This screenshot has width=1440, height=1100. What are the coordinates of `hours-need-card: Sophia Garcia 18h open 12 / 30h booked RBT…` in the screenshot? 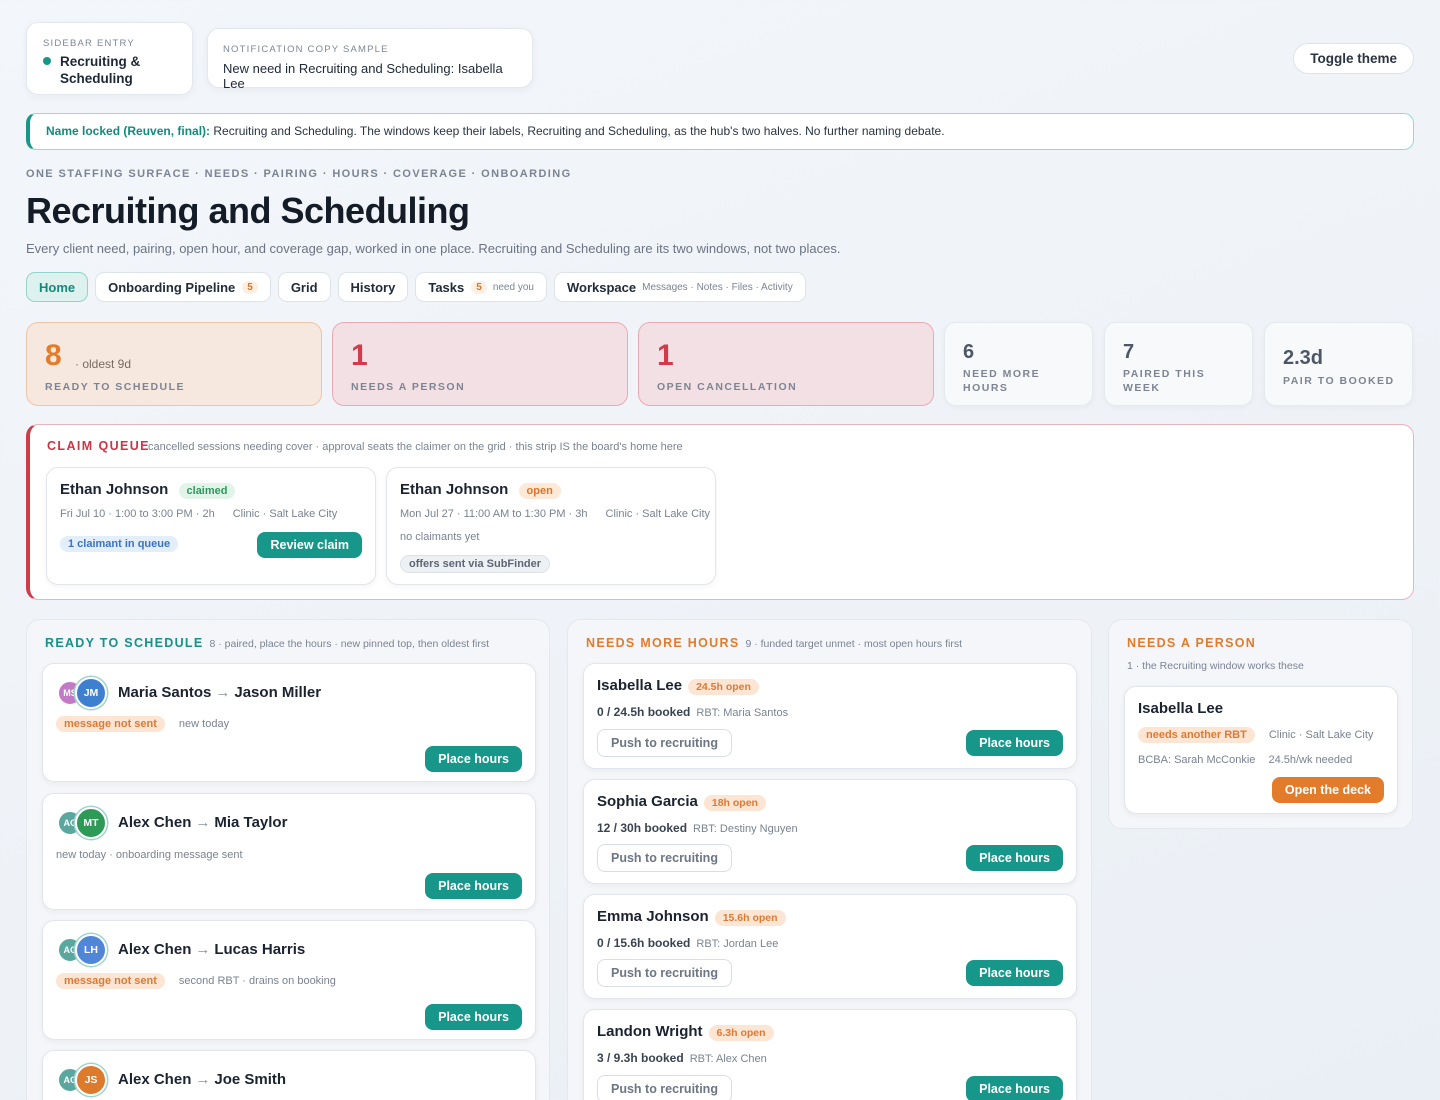 It's located at (830, 831).